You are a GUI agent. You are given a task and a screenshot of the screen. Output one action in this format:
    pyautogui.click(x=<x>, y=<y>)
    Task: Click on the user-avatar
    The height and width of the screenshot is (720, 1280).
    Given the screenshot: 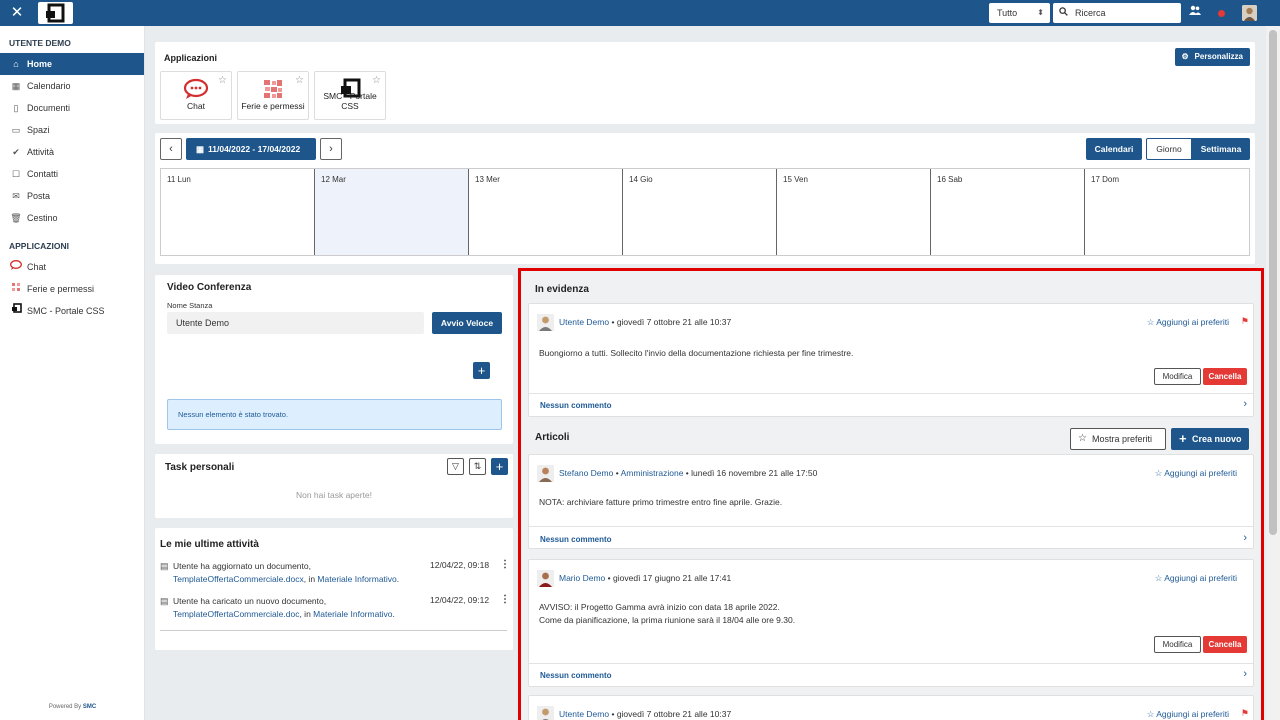 What is the action you would take?
    pyautogui.click(x=1249, y=13)
    